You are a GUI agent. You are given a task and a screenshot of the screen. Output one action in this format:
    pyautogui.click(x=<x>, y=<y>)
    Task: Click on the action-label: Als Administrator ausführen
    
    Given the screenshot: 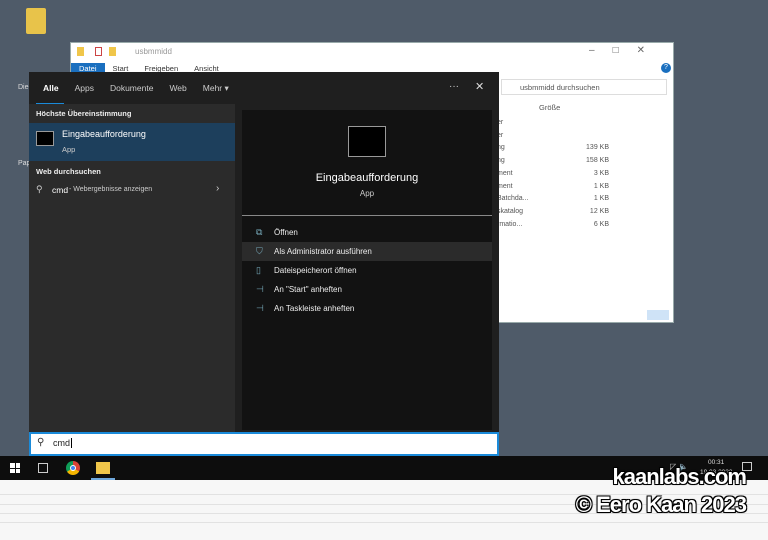 What is the action you would take?
    pyautogui.click(x=323, y=251)
    